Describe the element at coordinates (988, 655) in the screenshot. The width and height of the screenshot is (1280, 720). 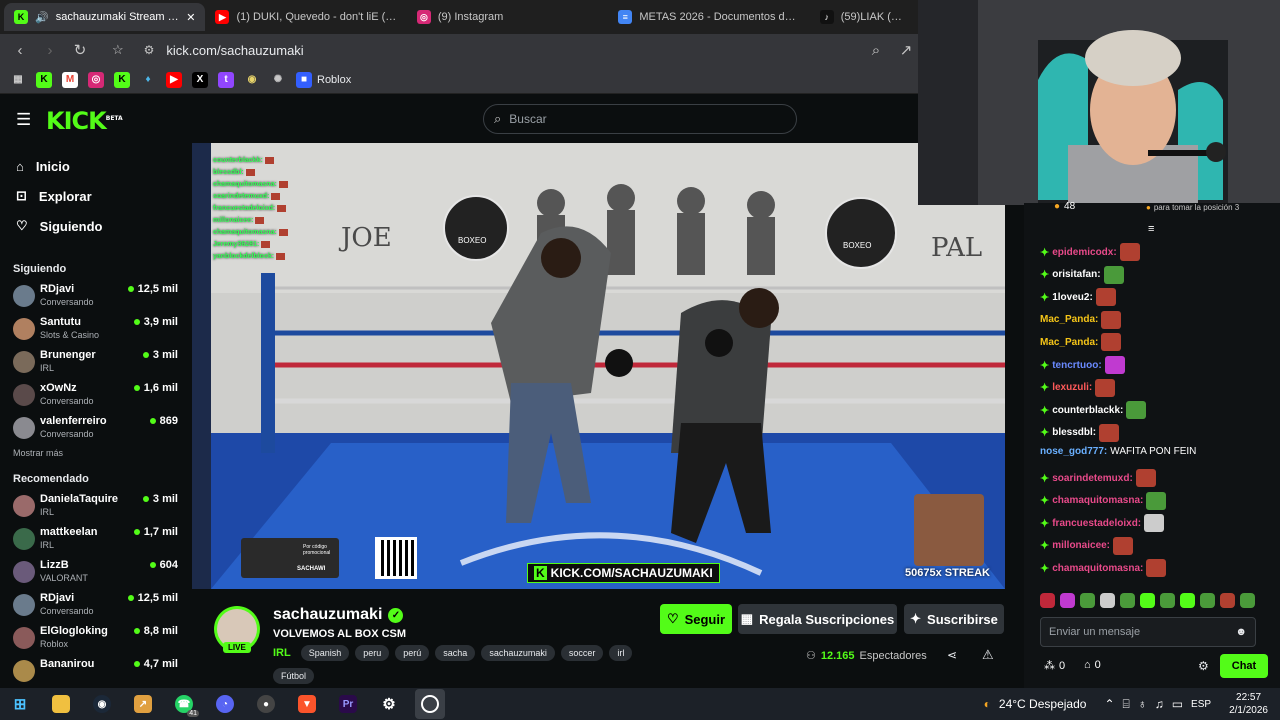
I see `report-icon: ⚠` at that location.